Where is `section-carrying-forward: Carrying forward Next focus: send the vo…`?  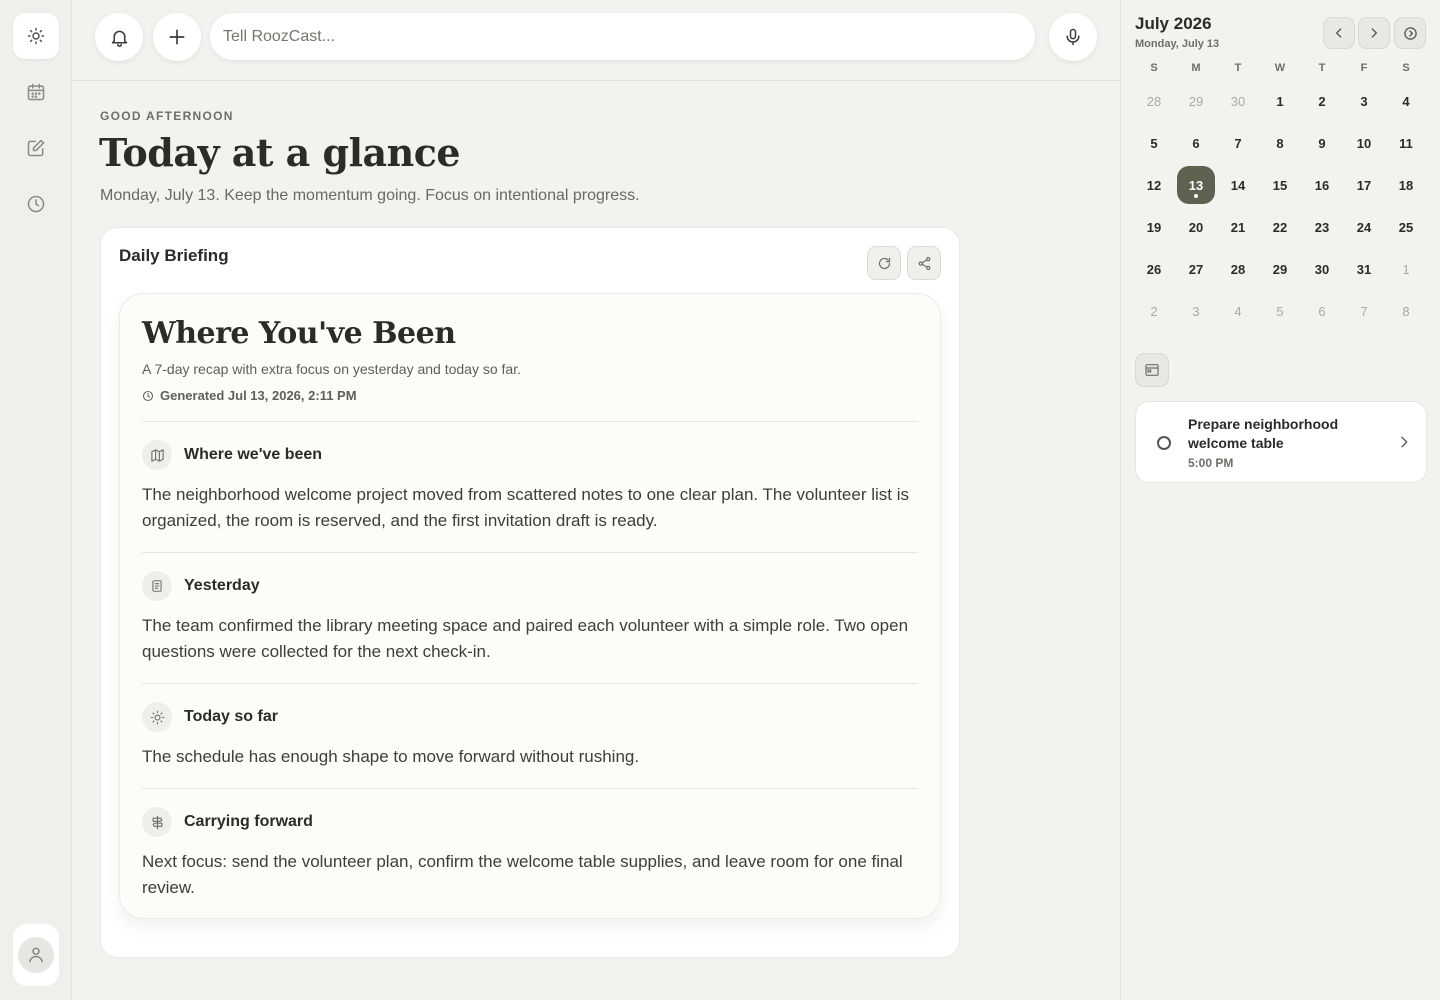 section-carrying-forward: Carrying forward Next focus: send the vo… is located at coordinates (530, 845).